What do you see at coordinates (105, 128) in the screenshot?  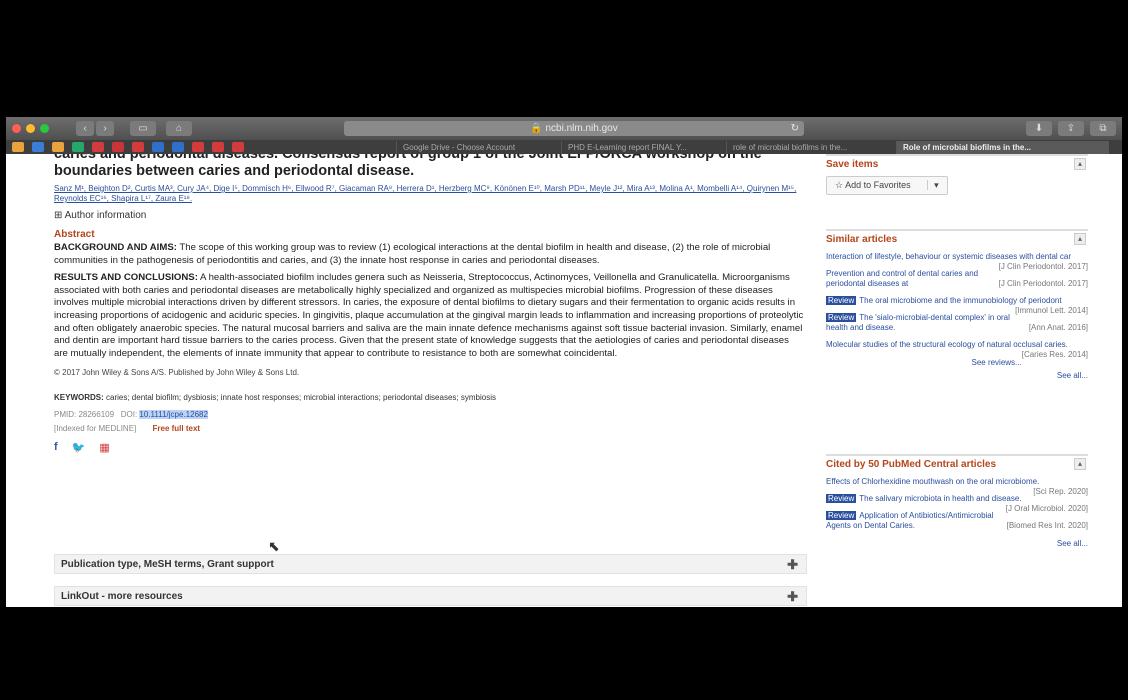 I see `forward-button: ›` at bounding box center [105, 128].